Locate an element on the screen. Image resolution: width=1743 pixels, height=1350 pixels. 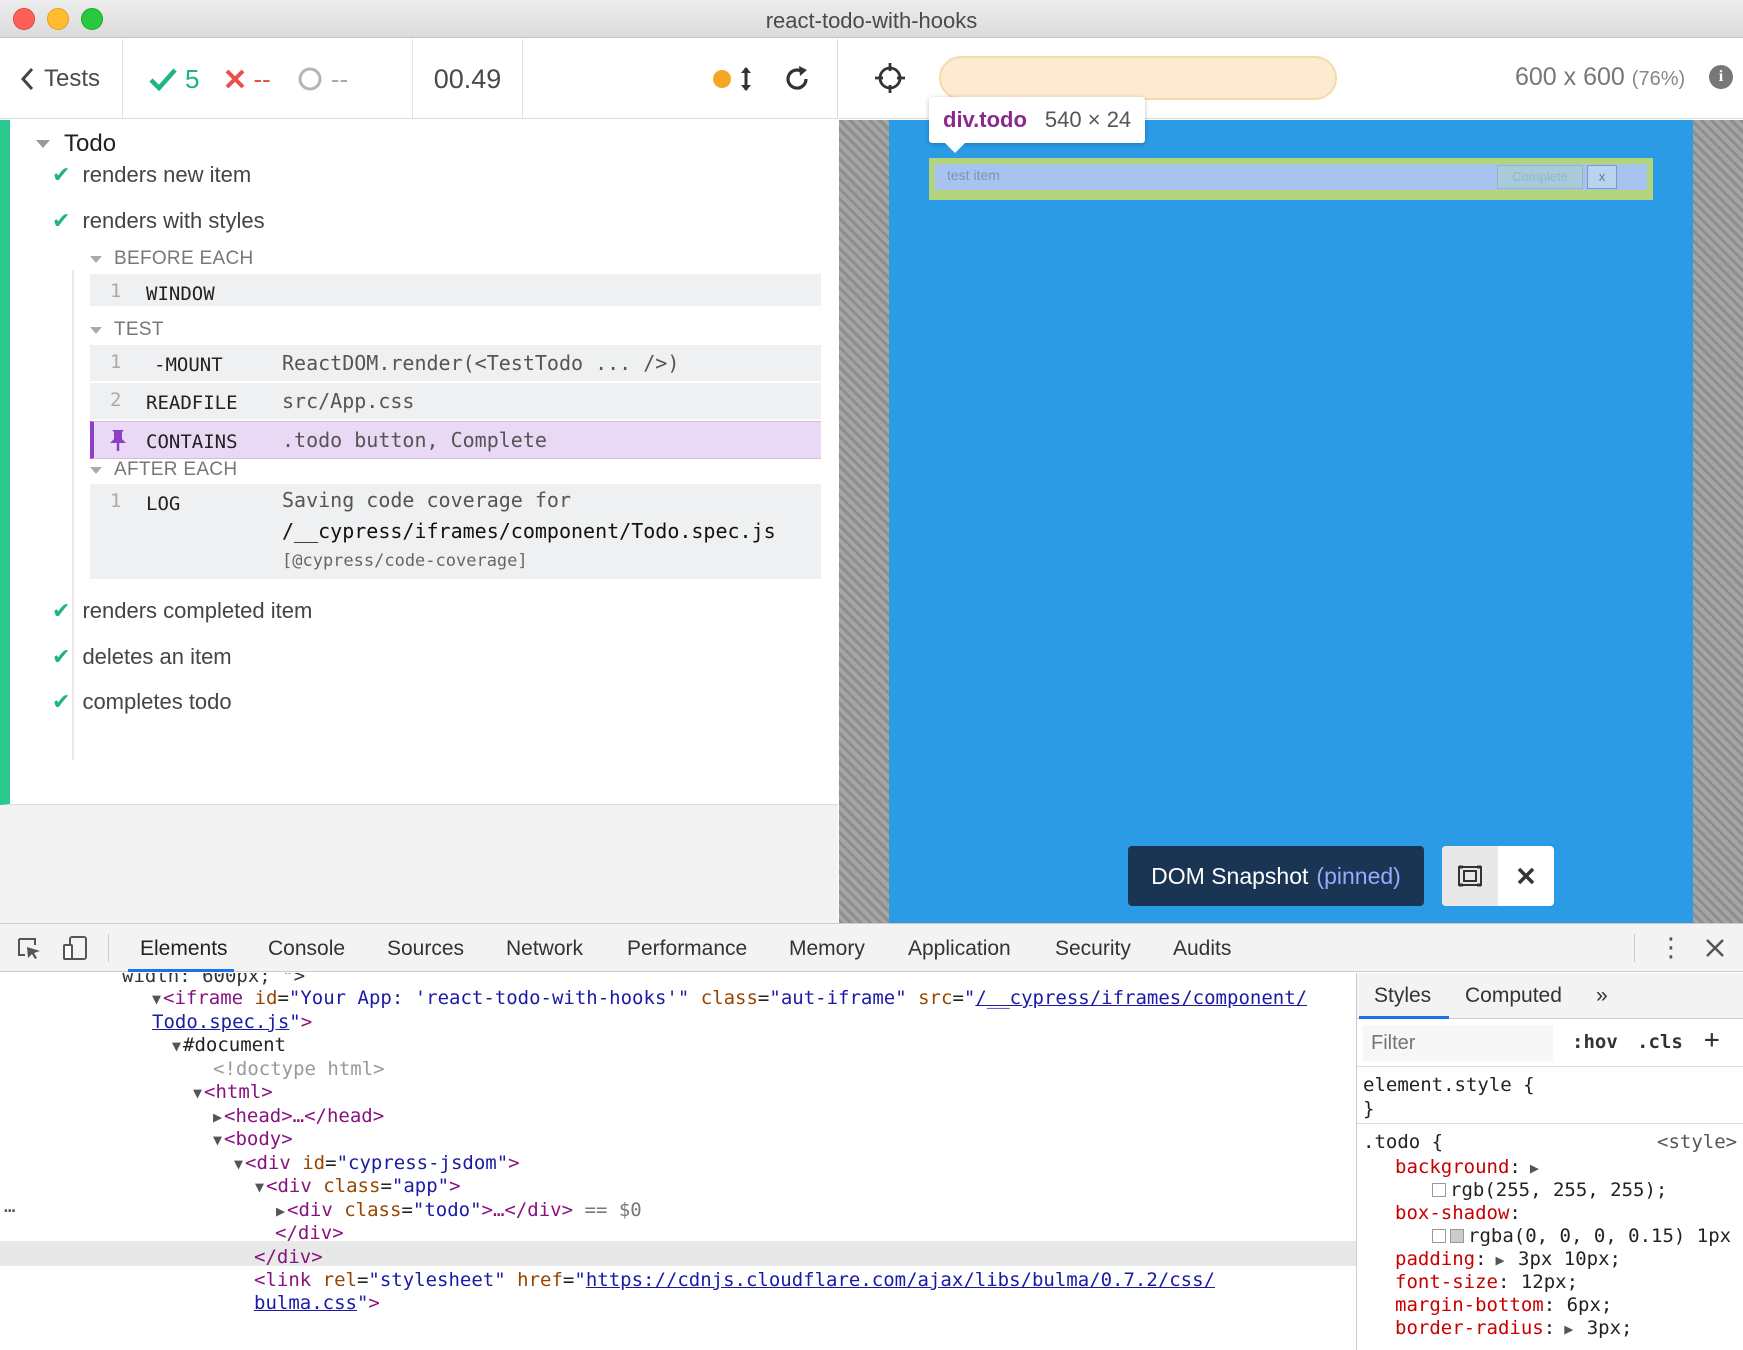
close-icon is located at coordinates (1715, 948).